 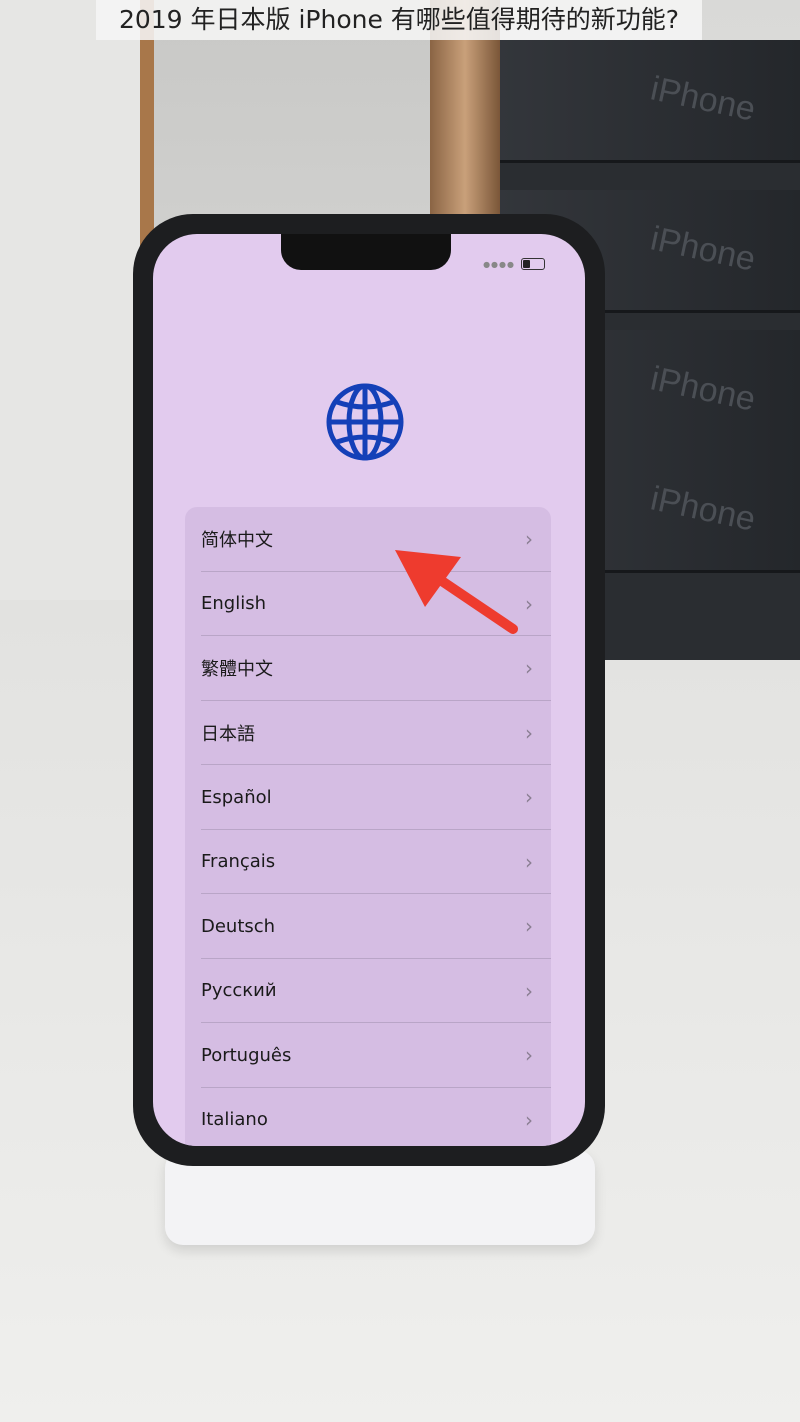 What do you see at coordinates (228, 734) in the screenshot?
I see `language-label: 日本語` at bounding box center [228, 734].